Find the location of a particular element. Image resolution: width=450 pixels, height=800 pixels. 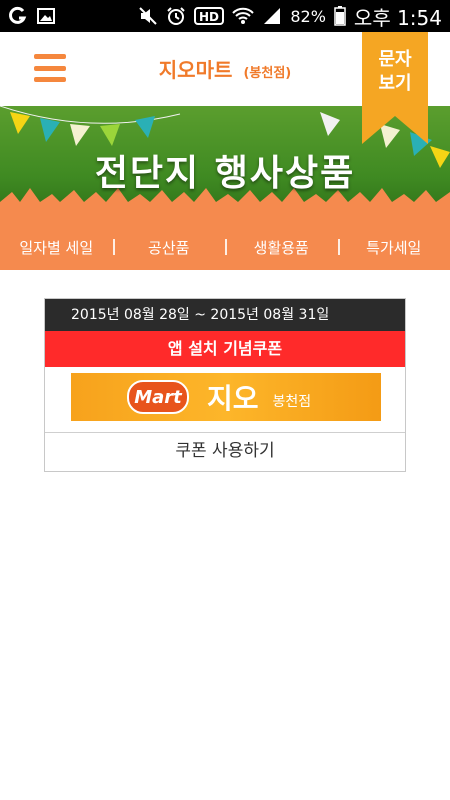

signal-icon is located at coordinates (272, 16).